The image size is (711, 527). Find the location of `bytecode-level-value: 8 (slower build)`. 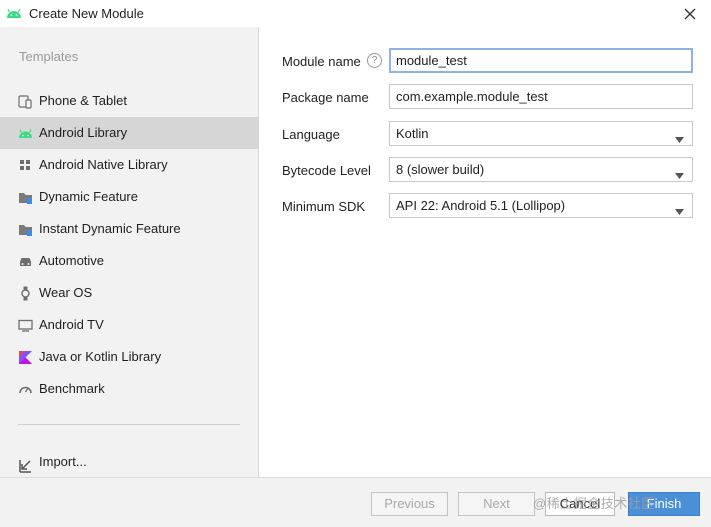

bytecode-level-value: 8 (slower build) is located at coordinates (440, 169).